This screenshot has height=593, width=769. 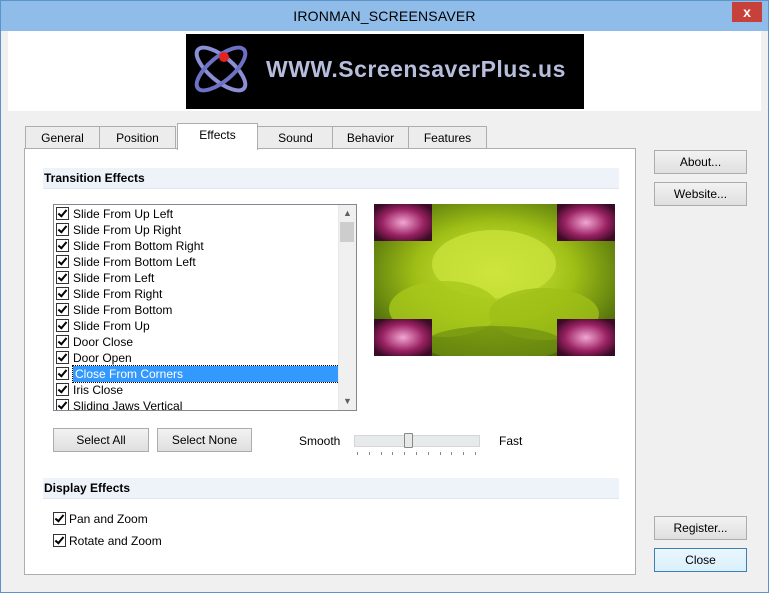 I want to click on tab-behavior: Behavior, so click(x=370, y=137).